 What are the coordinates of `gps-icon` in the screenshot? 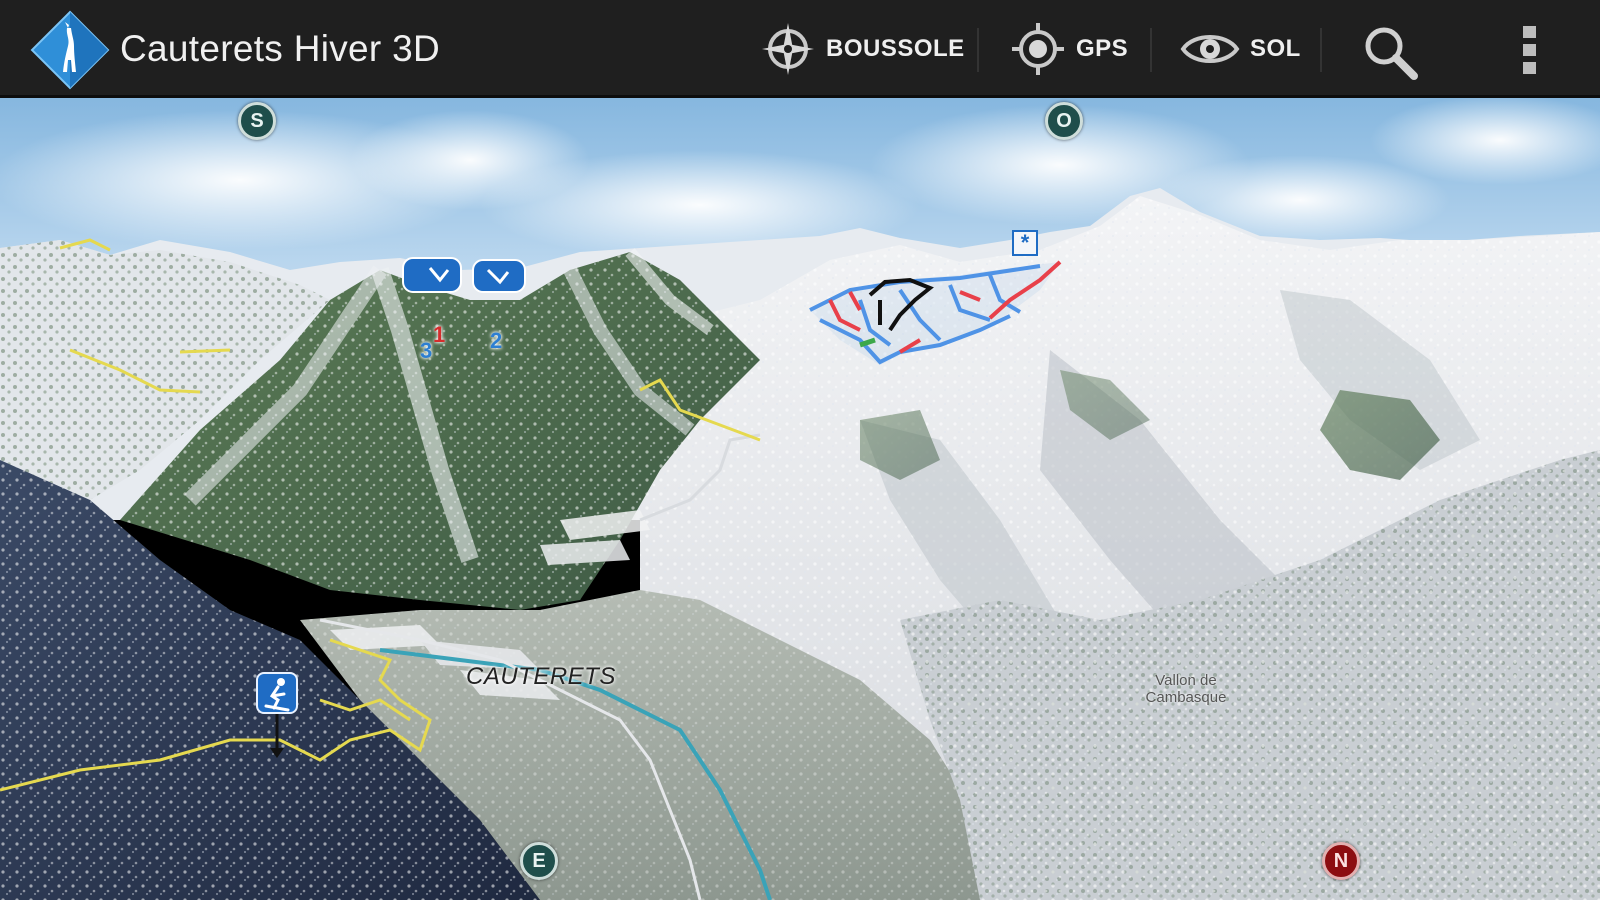 It's located at (1038, 49).